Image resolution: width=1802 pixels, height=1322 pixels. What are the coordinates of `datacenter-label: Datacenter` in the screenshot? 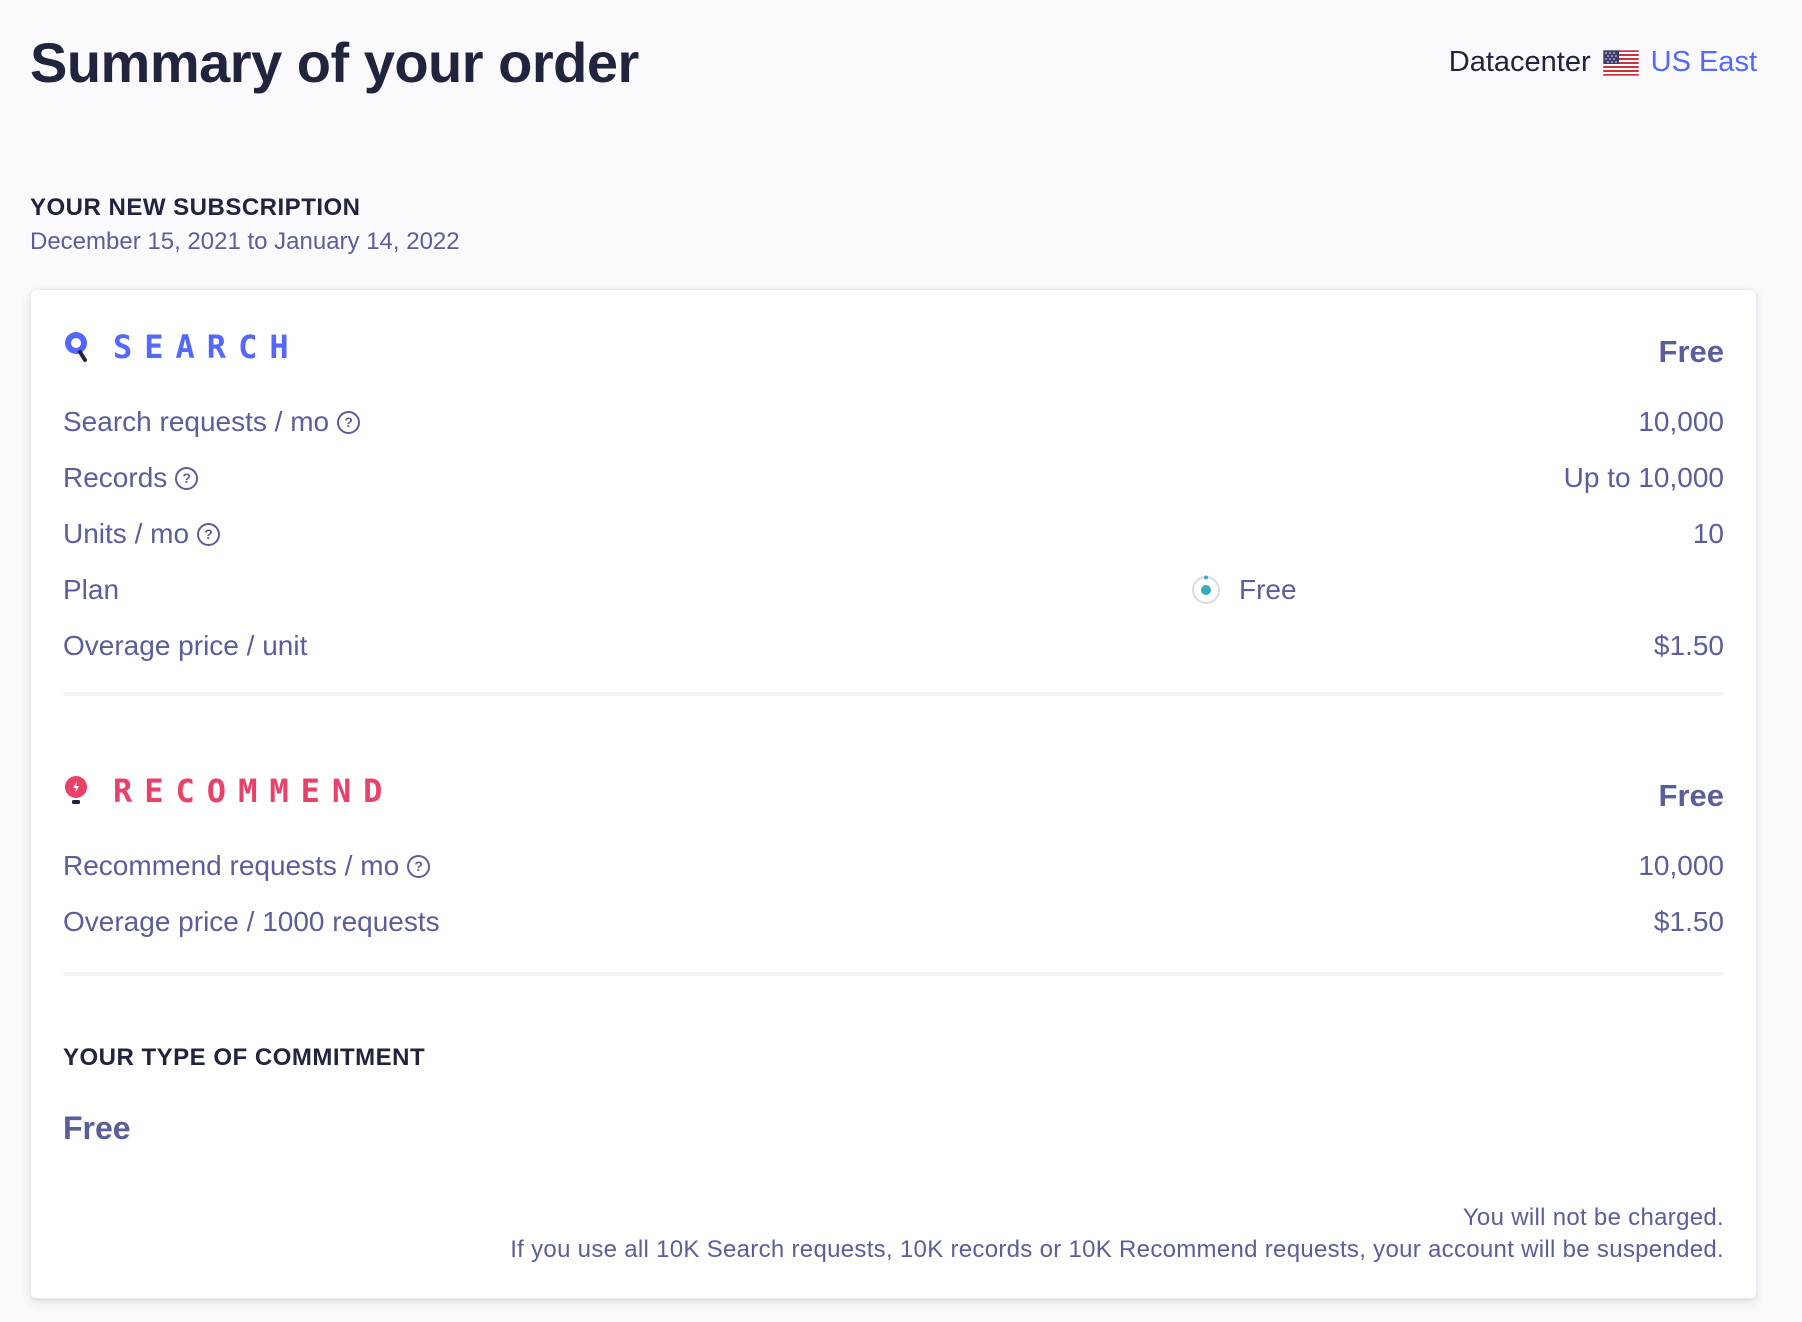 It's located at (1519, 62).